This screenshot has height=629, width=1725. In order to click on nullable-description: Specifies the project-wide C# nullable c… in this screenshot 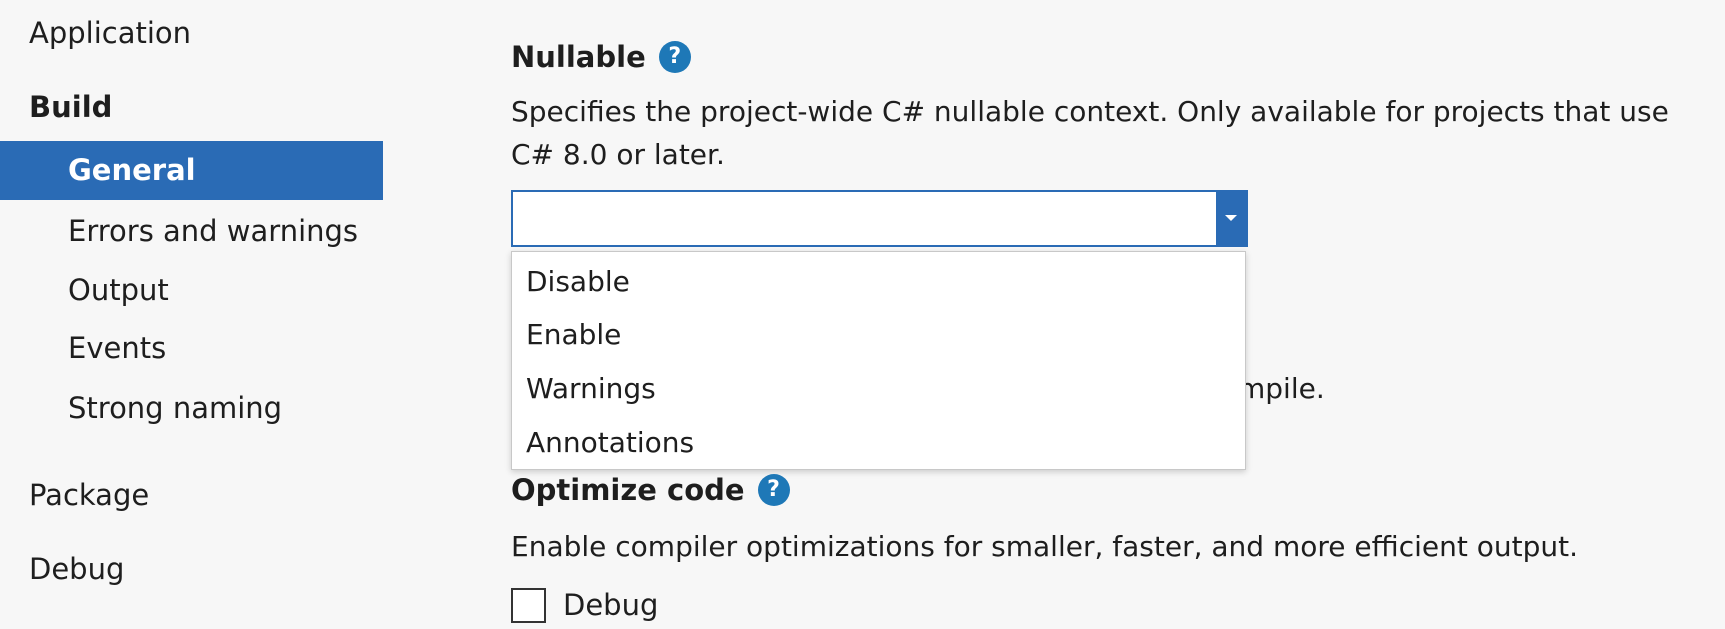, I will do `click(1090, 133)`.